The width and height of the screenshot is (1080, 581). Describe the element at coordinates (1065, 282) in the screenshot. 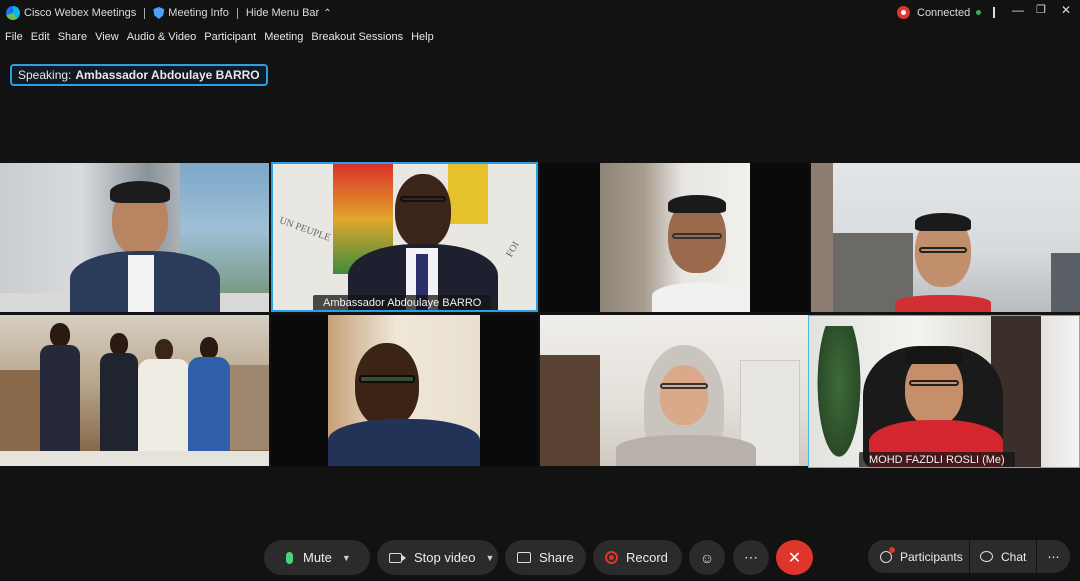

I see `frame` at that location.